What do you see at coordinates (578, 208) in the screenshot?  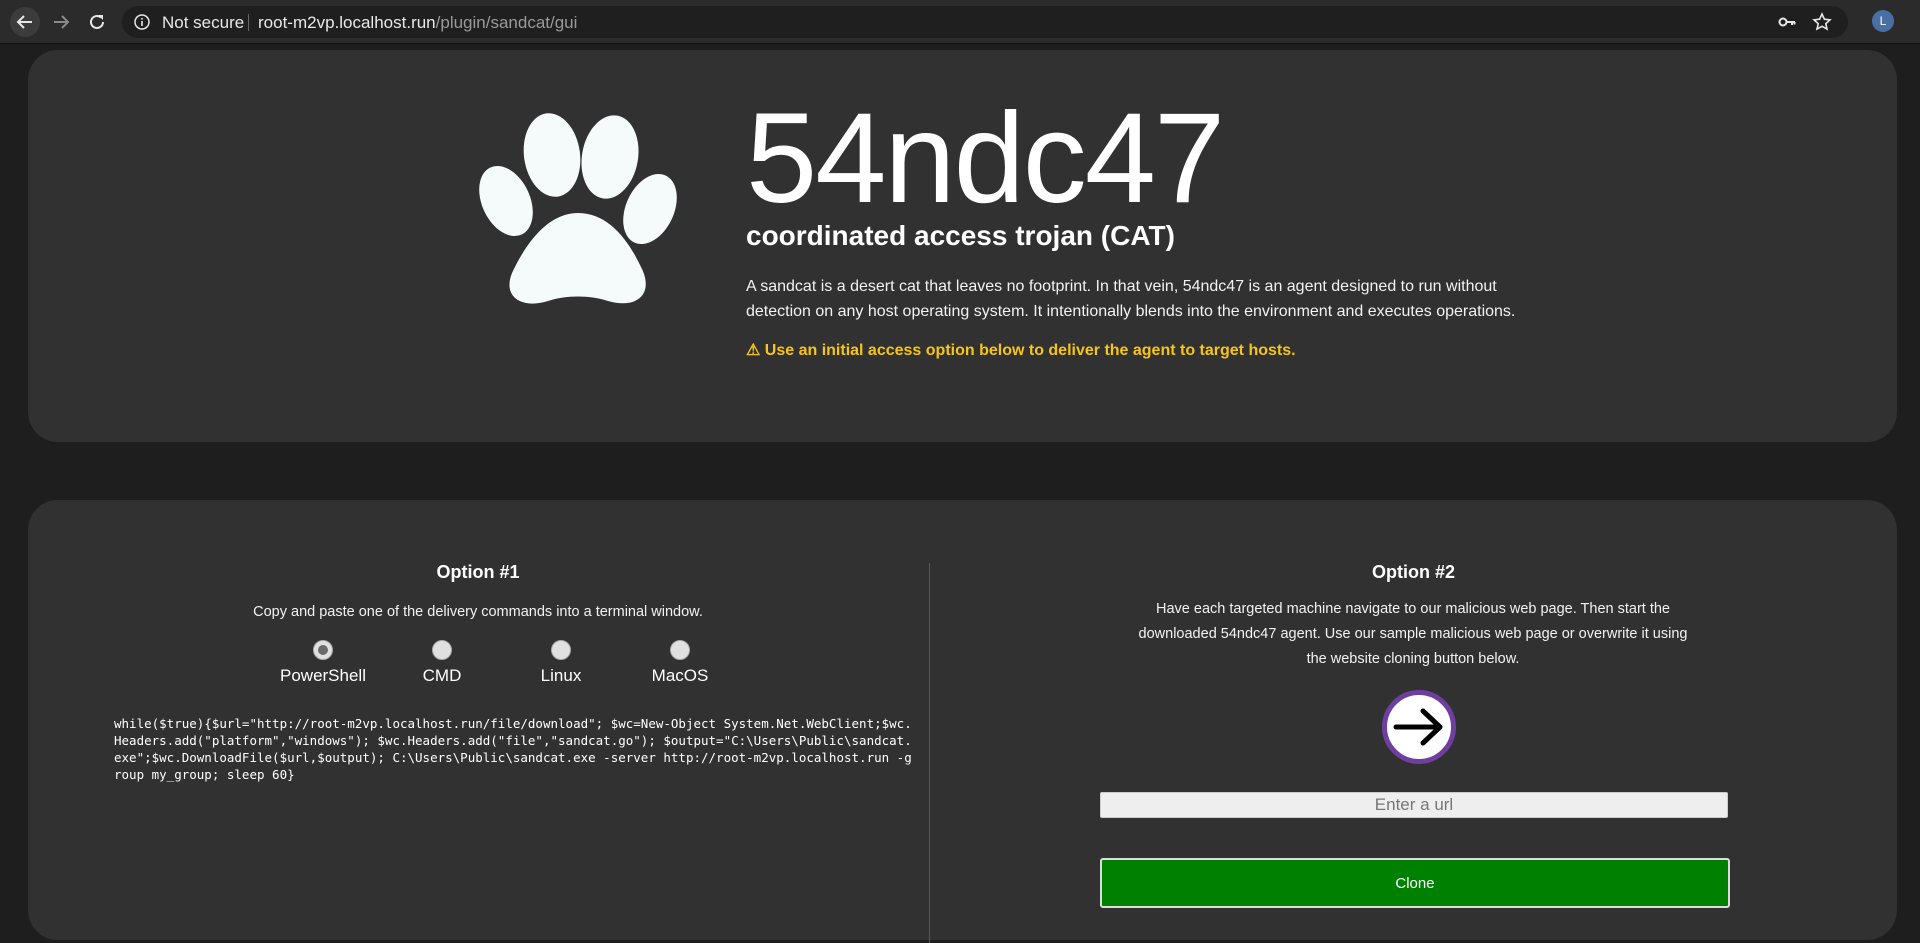 I see `paw-icon` at bounding box center [578, 208].